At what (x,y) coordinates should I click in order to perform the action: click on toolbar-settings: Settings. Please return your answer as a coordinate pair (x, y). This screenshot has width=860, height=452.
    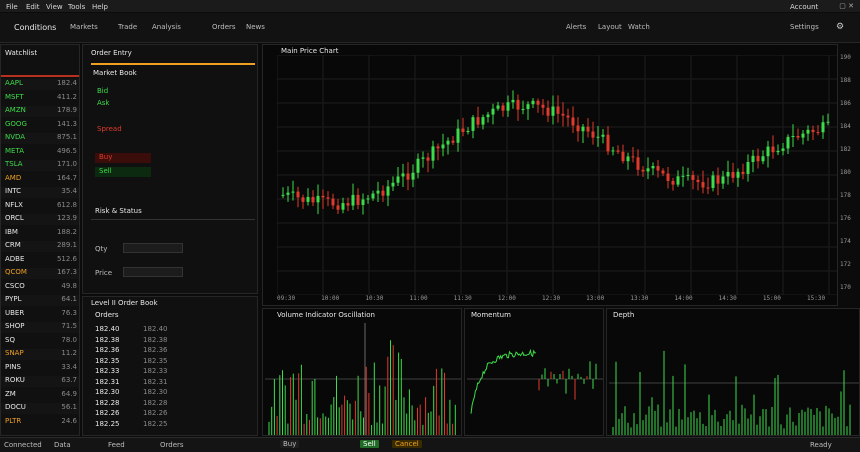
    Looking at the image, I should click on (804, 27).